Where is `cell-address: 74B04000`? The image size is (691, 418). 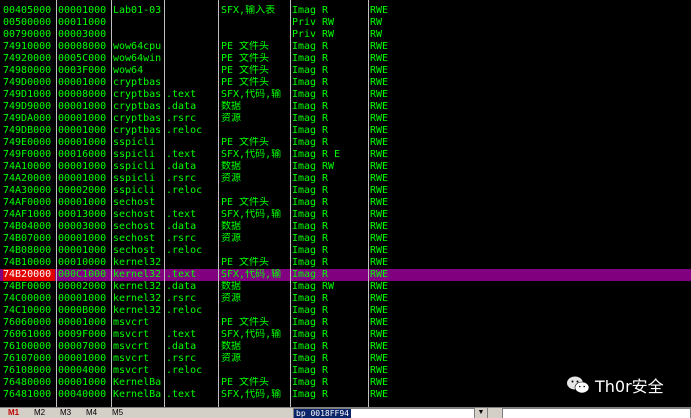
cell-address: 74B04000 is located at coordinates (27, 226).